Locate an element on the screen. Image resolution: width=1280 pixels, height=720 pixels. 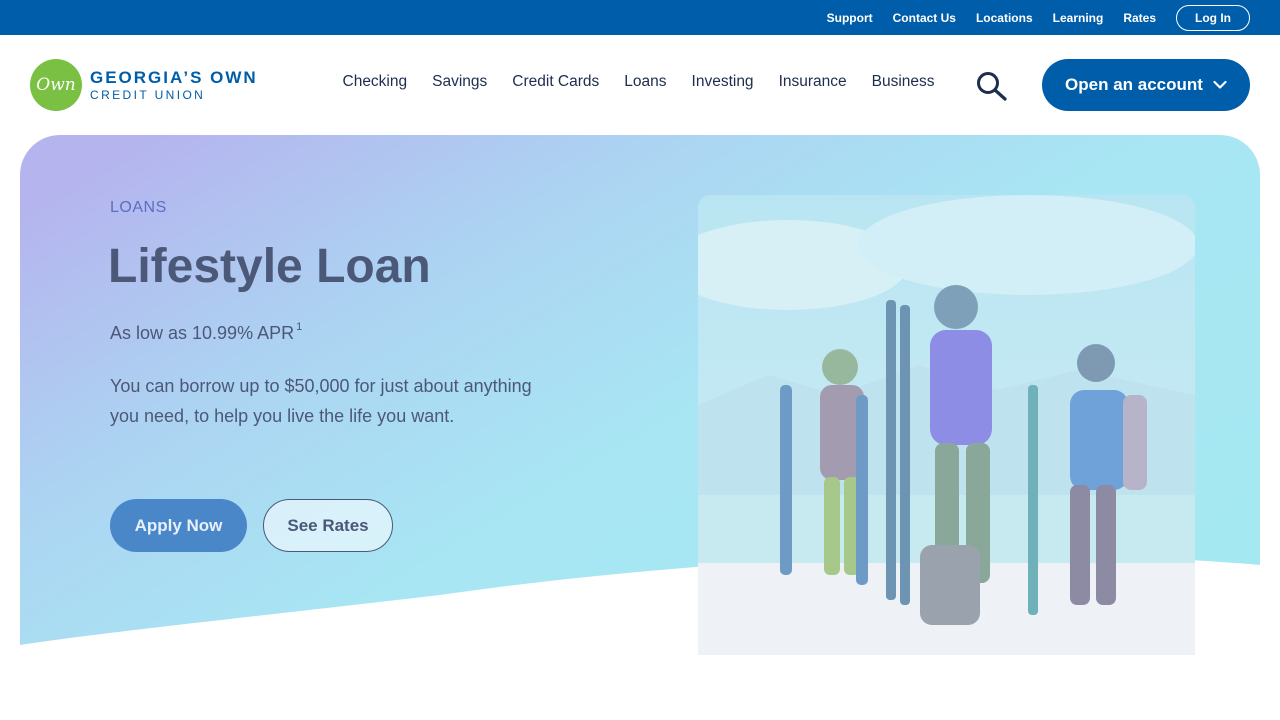
logo-name-line2: CREDIT UNION is located at coordinates (148, 95).